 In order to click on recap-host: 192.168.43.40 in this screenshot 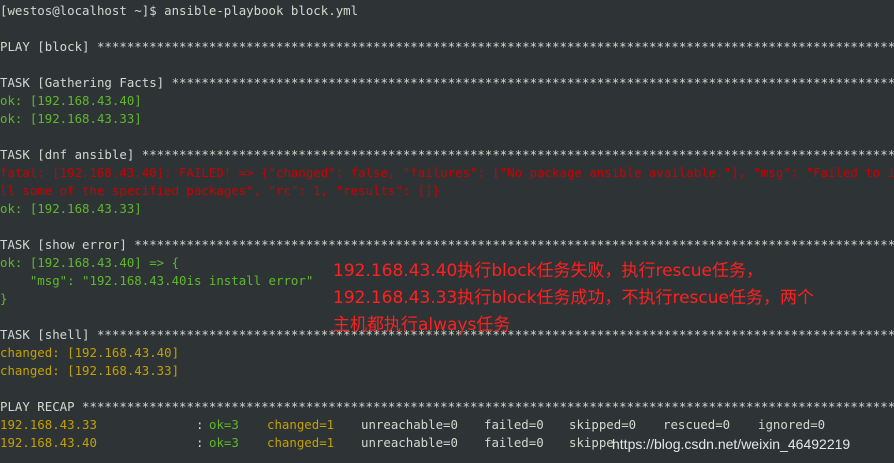, I will do `click(48, 442)`.